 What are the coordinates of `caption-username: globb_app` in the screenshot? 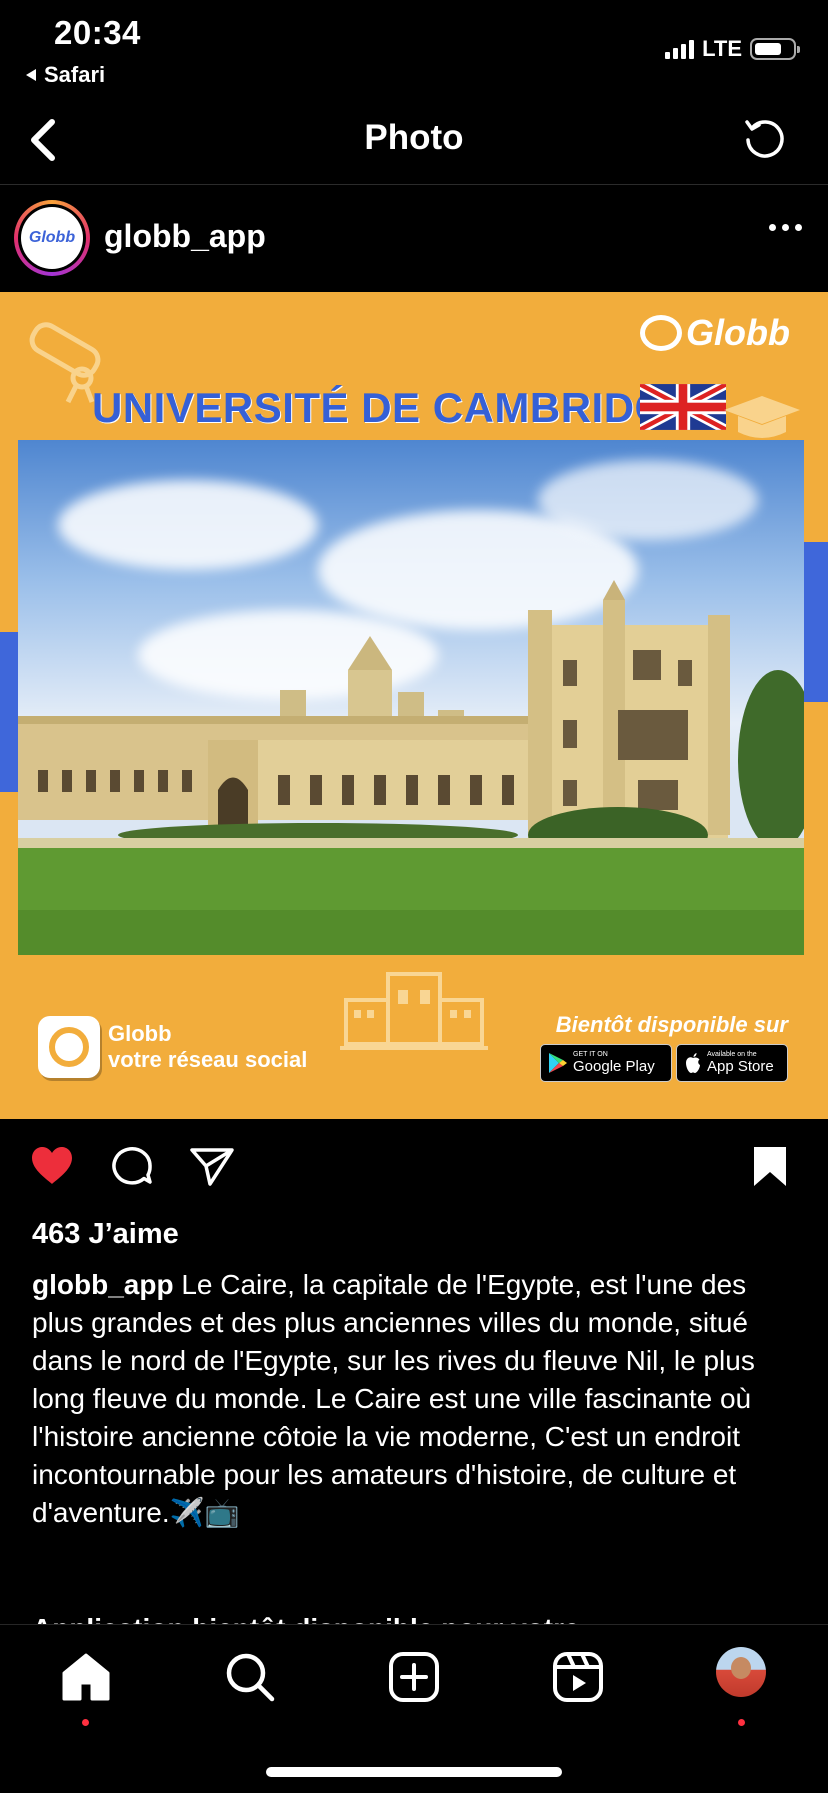 It's located at (103, 1284).